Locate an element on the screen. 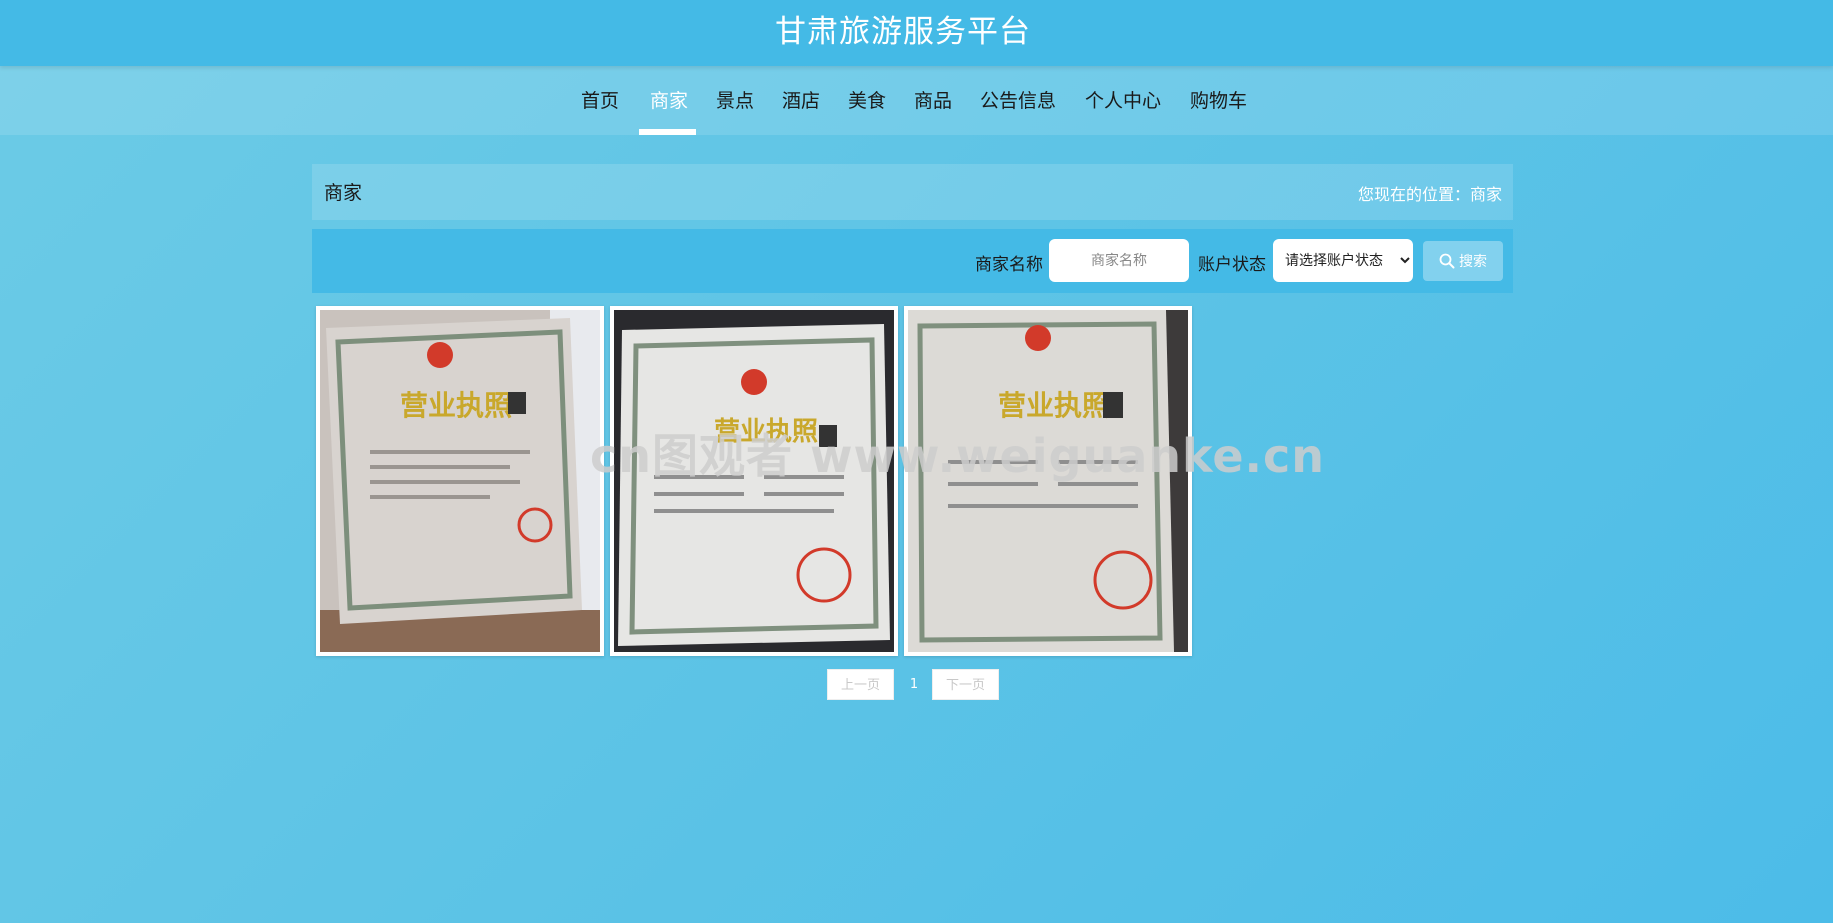  watermark: cn图观者 www.weiguanke.cn is located at coordinates (958, 456).